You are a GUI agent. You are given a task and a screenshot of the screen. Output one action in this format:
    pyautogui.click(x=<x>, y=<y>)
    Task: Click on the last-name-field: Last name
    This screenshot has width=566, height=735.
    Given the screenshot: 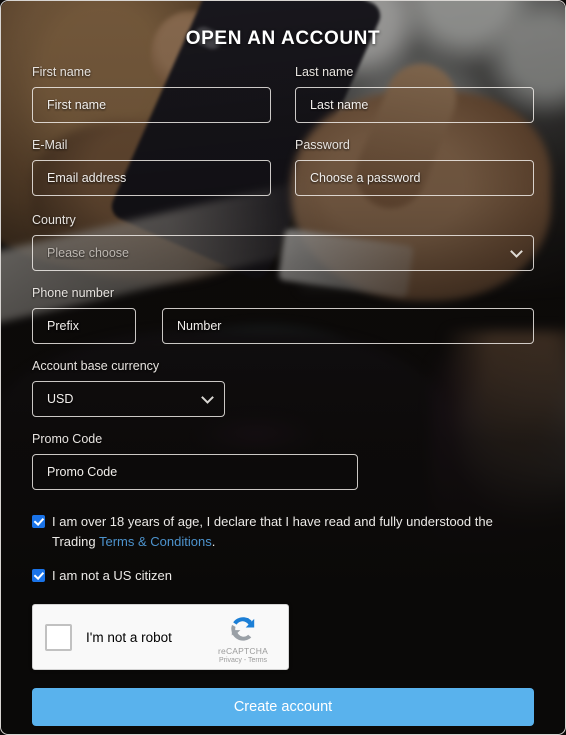 What is the action you would take?
    pyautogui.click(x=414, y=93)
    